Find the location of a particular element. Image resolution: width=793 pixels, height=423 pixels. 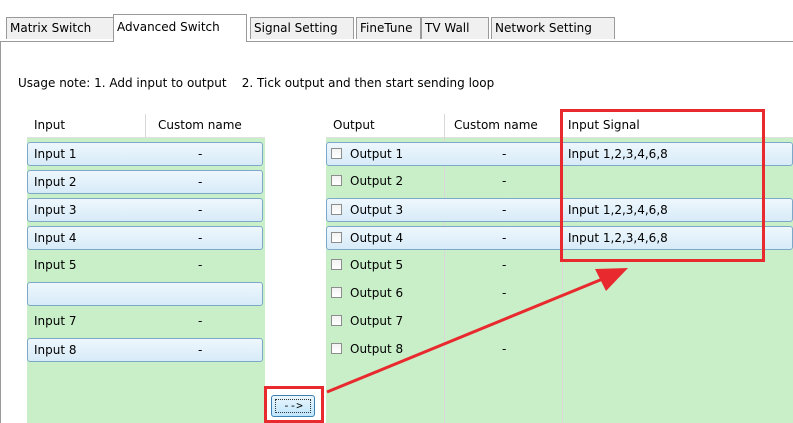

tab-advanced-switch: Advanced Switch is located at coordinates (180, 28).